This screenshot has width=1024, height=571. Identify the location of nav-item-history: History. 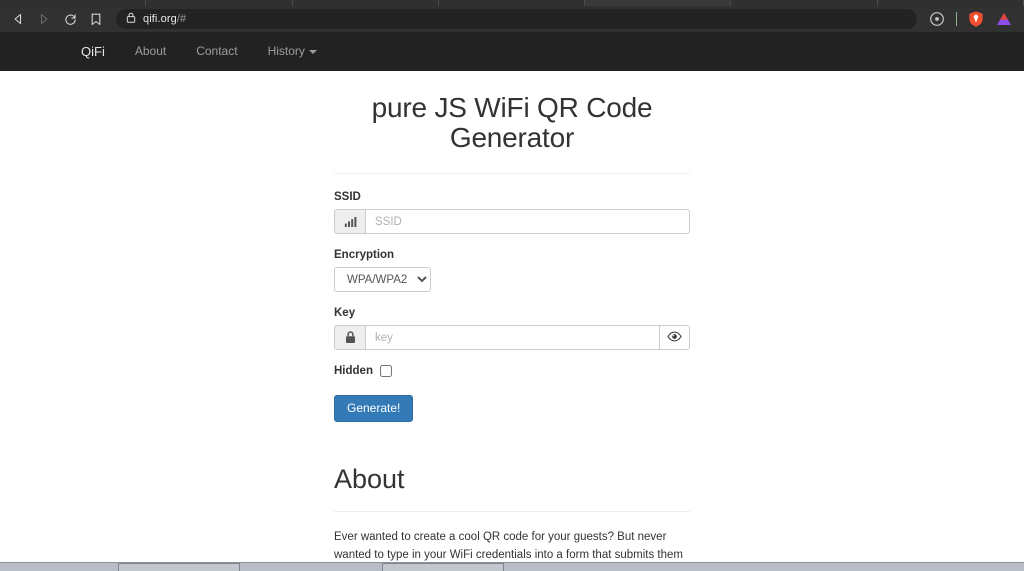
(292, 51).